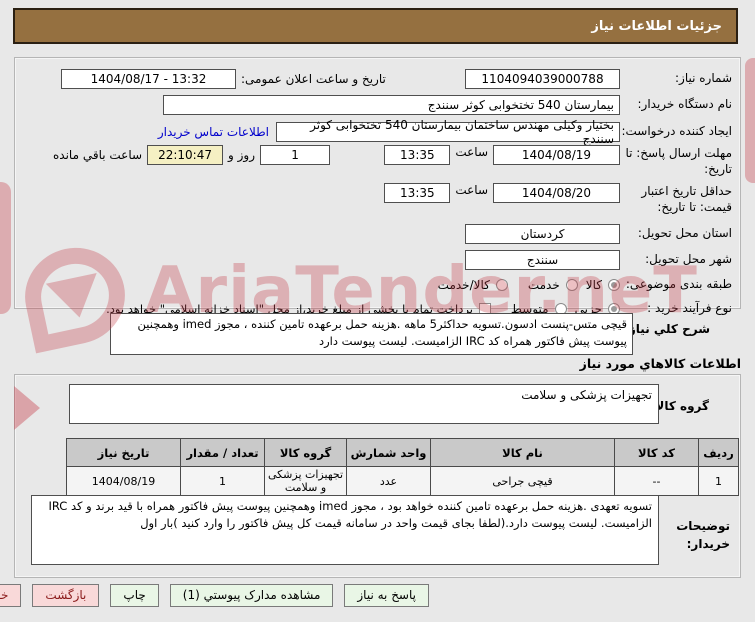 The height and width of the screenshot is (622, 755). I want to click on radio-service-icon, so click(571, 284).